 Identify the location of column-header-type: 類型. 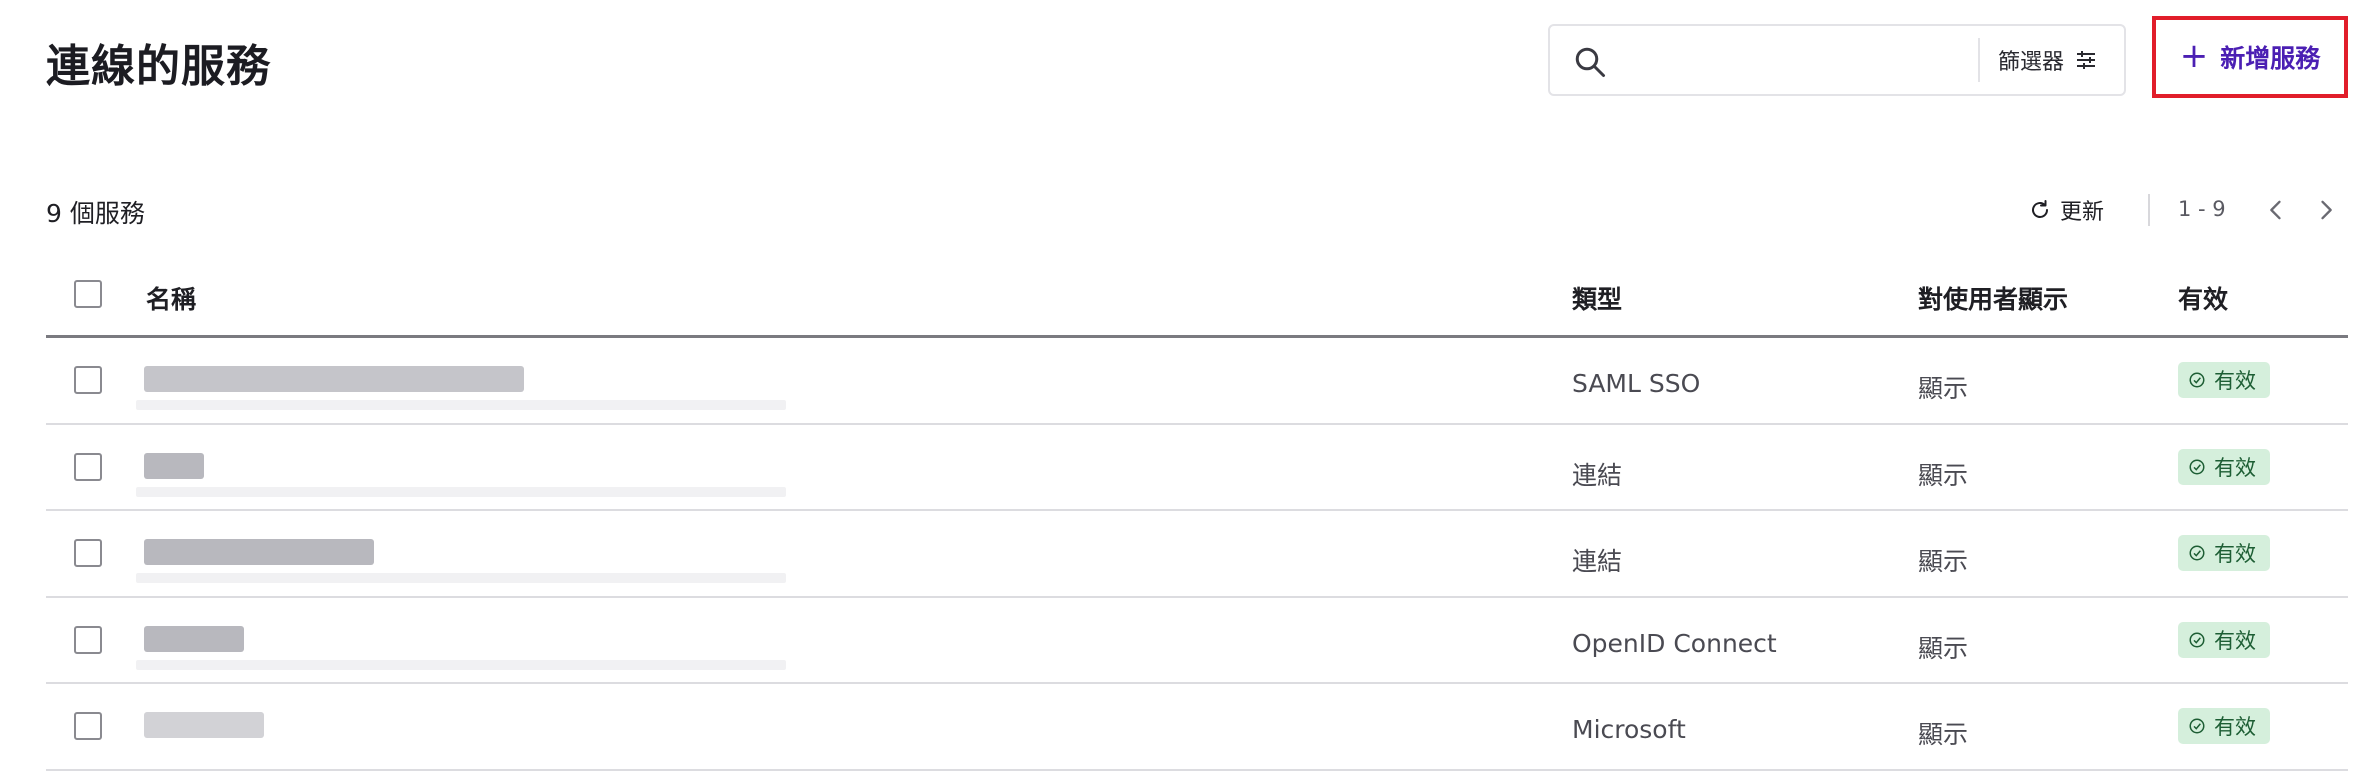
(1597, 298).